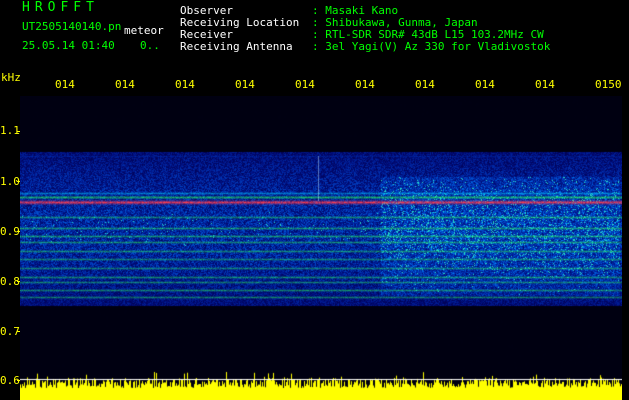  I want to click on datetime-label: 25.05.14 01:40, so click(68, 45).